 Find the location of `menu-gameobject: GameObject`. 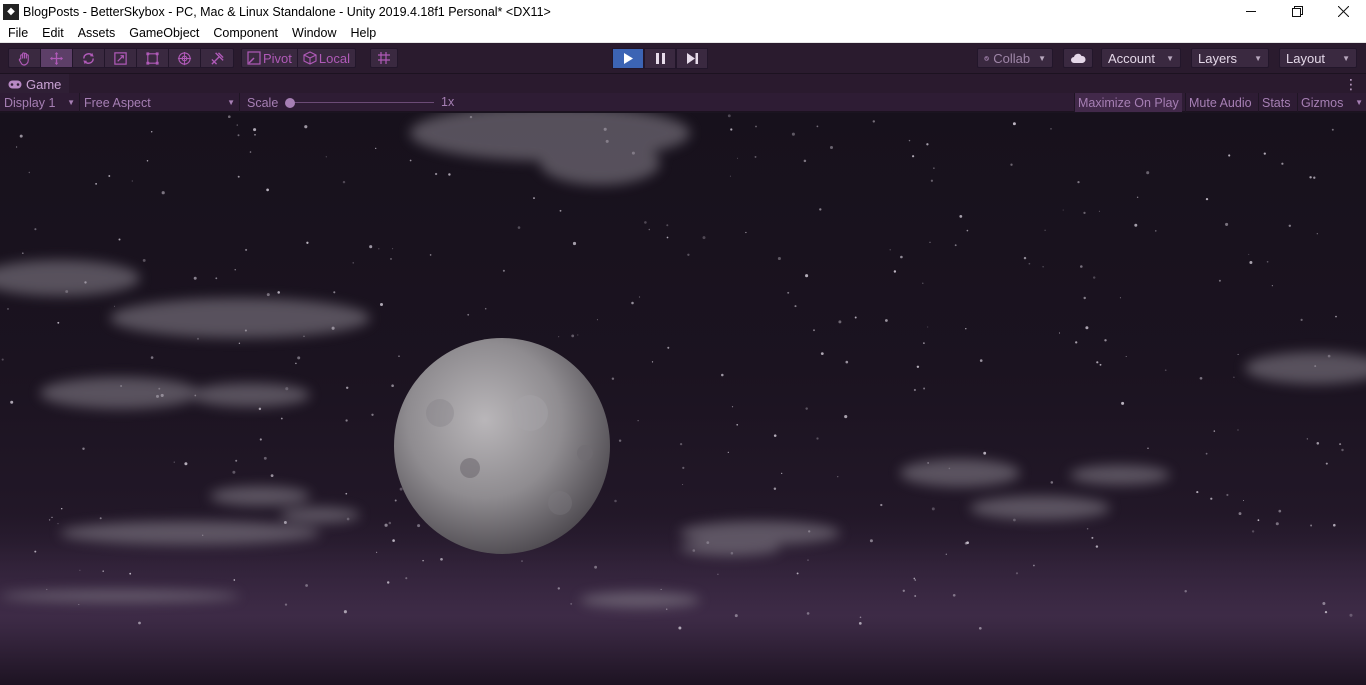

menu-gameobject: GameObject is located at coordinates (164, 33).